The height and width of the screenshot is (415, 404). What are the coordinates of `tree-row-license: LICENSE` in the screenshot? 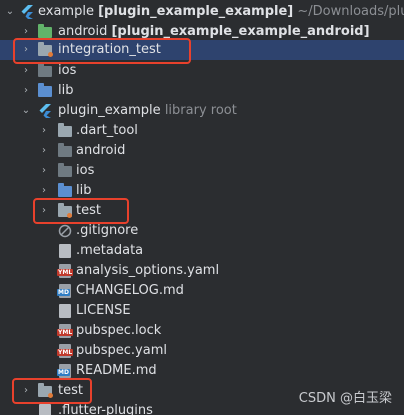 It's located at (202, 311).